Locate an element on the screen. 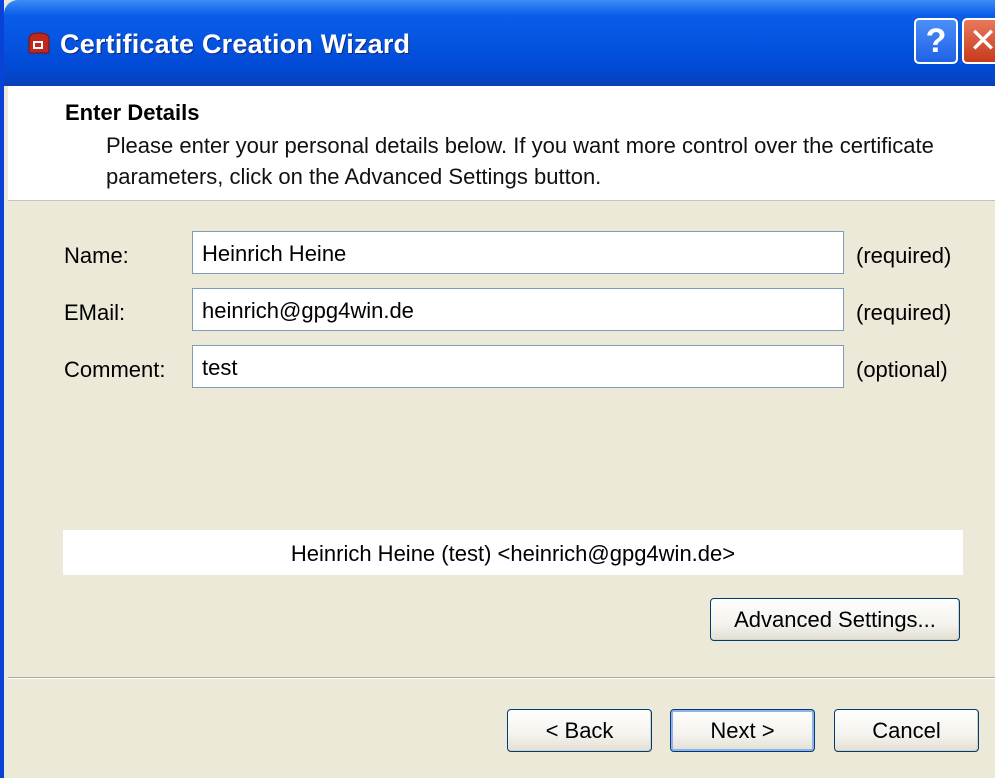 Image resolution: width=995 pixels, height=778 pixels. page-title: Enter Details is located at coordinates (132, 112).